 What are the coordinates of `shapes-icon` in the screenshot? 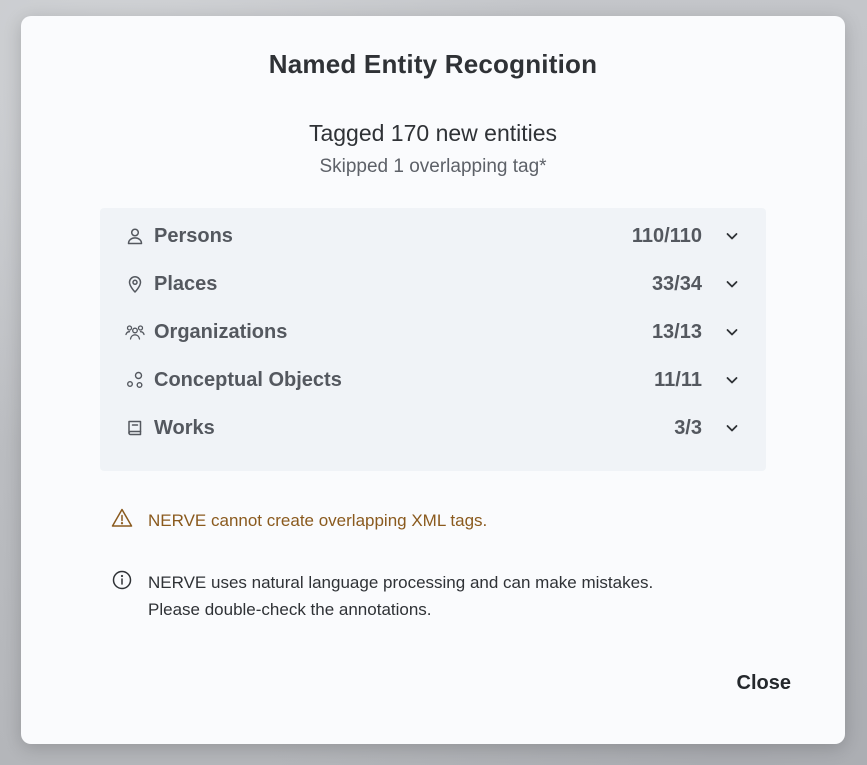 It's located at (135, 380).